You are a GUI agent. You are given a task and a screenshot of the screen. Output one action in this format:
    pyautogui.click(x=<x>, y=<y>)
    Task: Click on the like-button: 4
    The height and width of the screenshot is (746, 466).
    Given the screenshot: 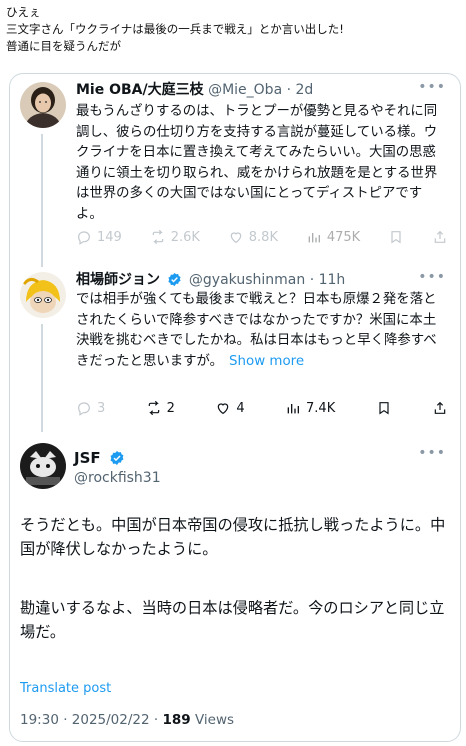 What is the action you would take?
    pyautogui.click(x=230, y=408)
    